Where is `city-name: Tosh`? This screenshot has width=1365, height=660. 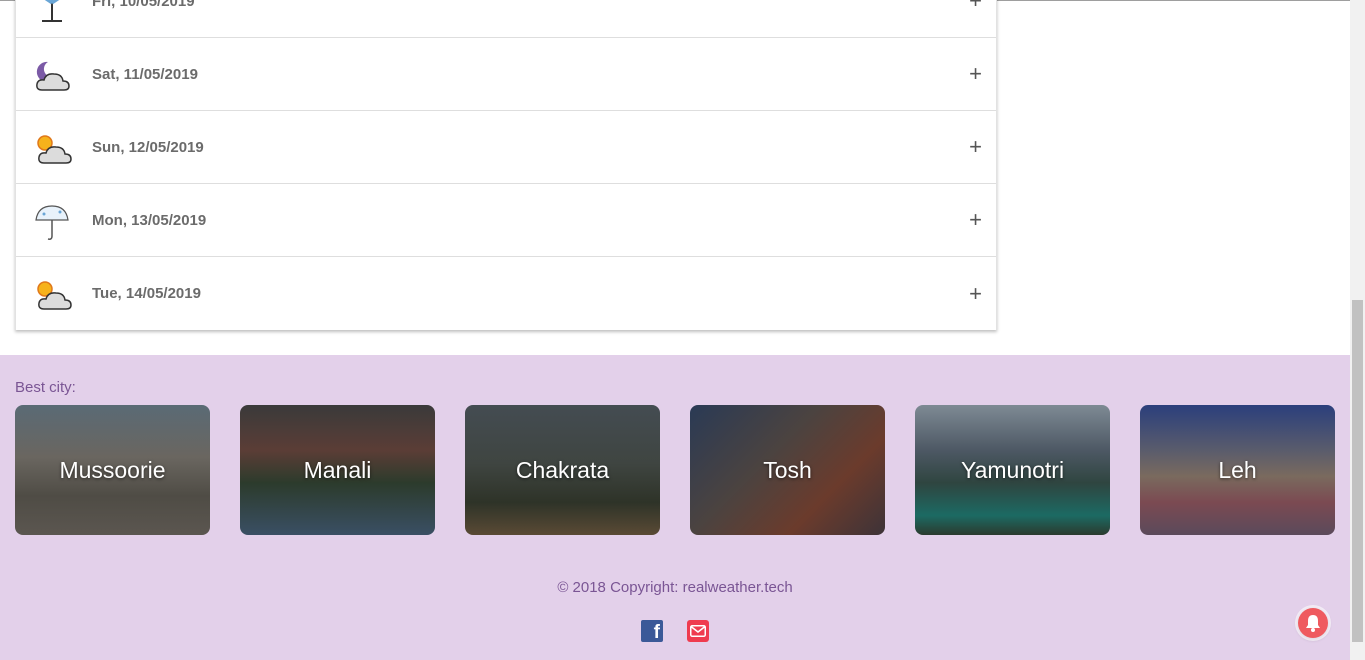
city-name: Tosh is located at coordinates (787, 469).